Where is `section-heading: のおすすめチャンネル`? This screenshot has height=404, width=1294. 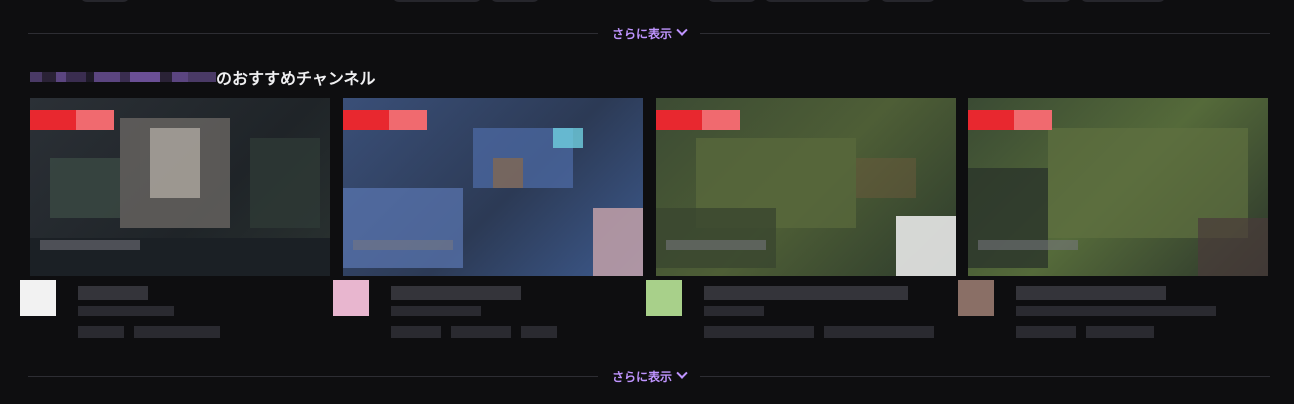 section-heading: のおすすめチャンネル is located at coordinates (203, 77).